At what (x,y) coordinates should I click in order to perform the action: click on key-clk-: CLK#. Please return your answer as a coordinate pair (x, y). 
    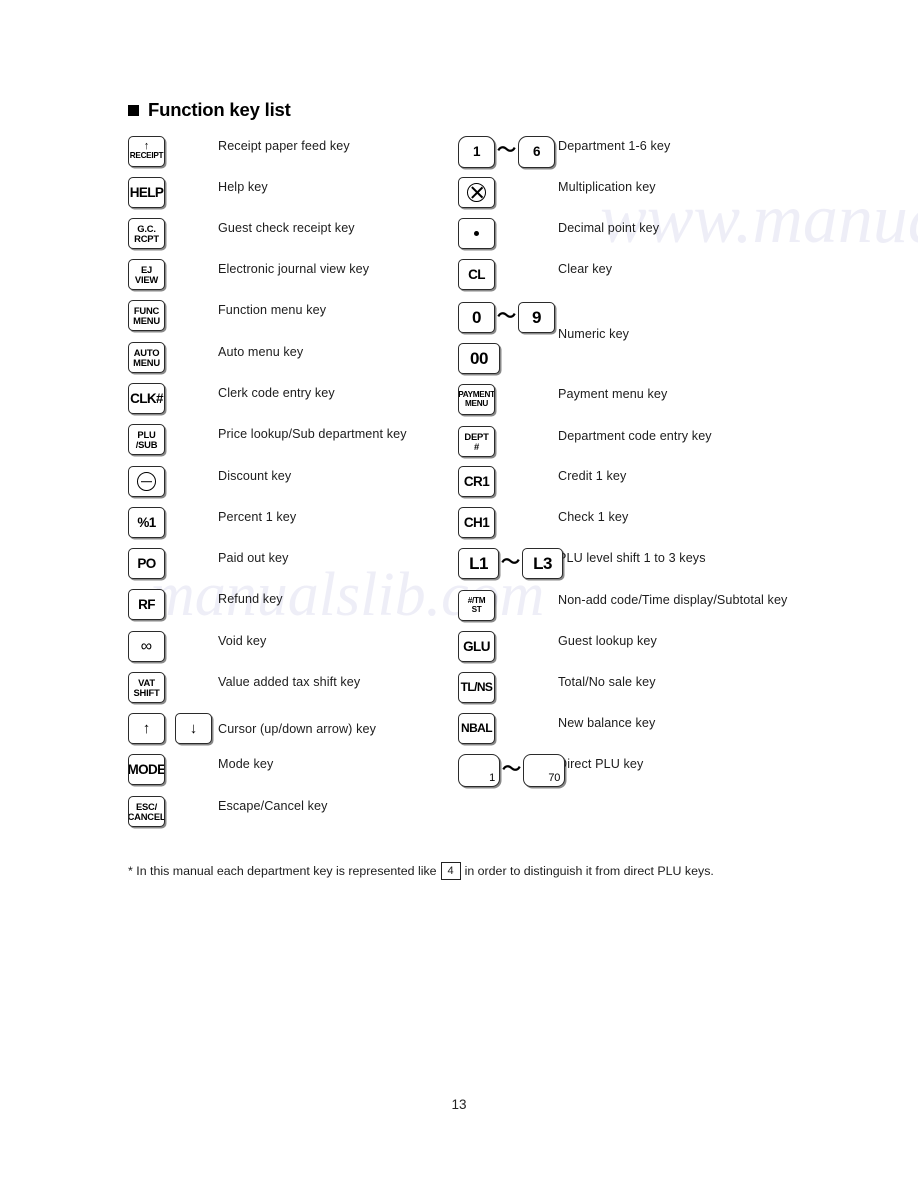
    Looking at the image, I should click on (146, 398).